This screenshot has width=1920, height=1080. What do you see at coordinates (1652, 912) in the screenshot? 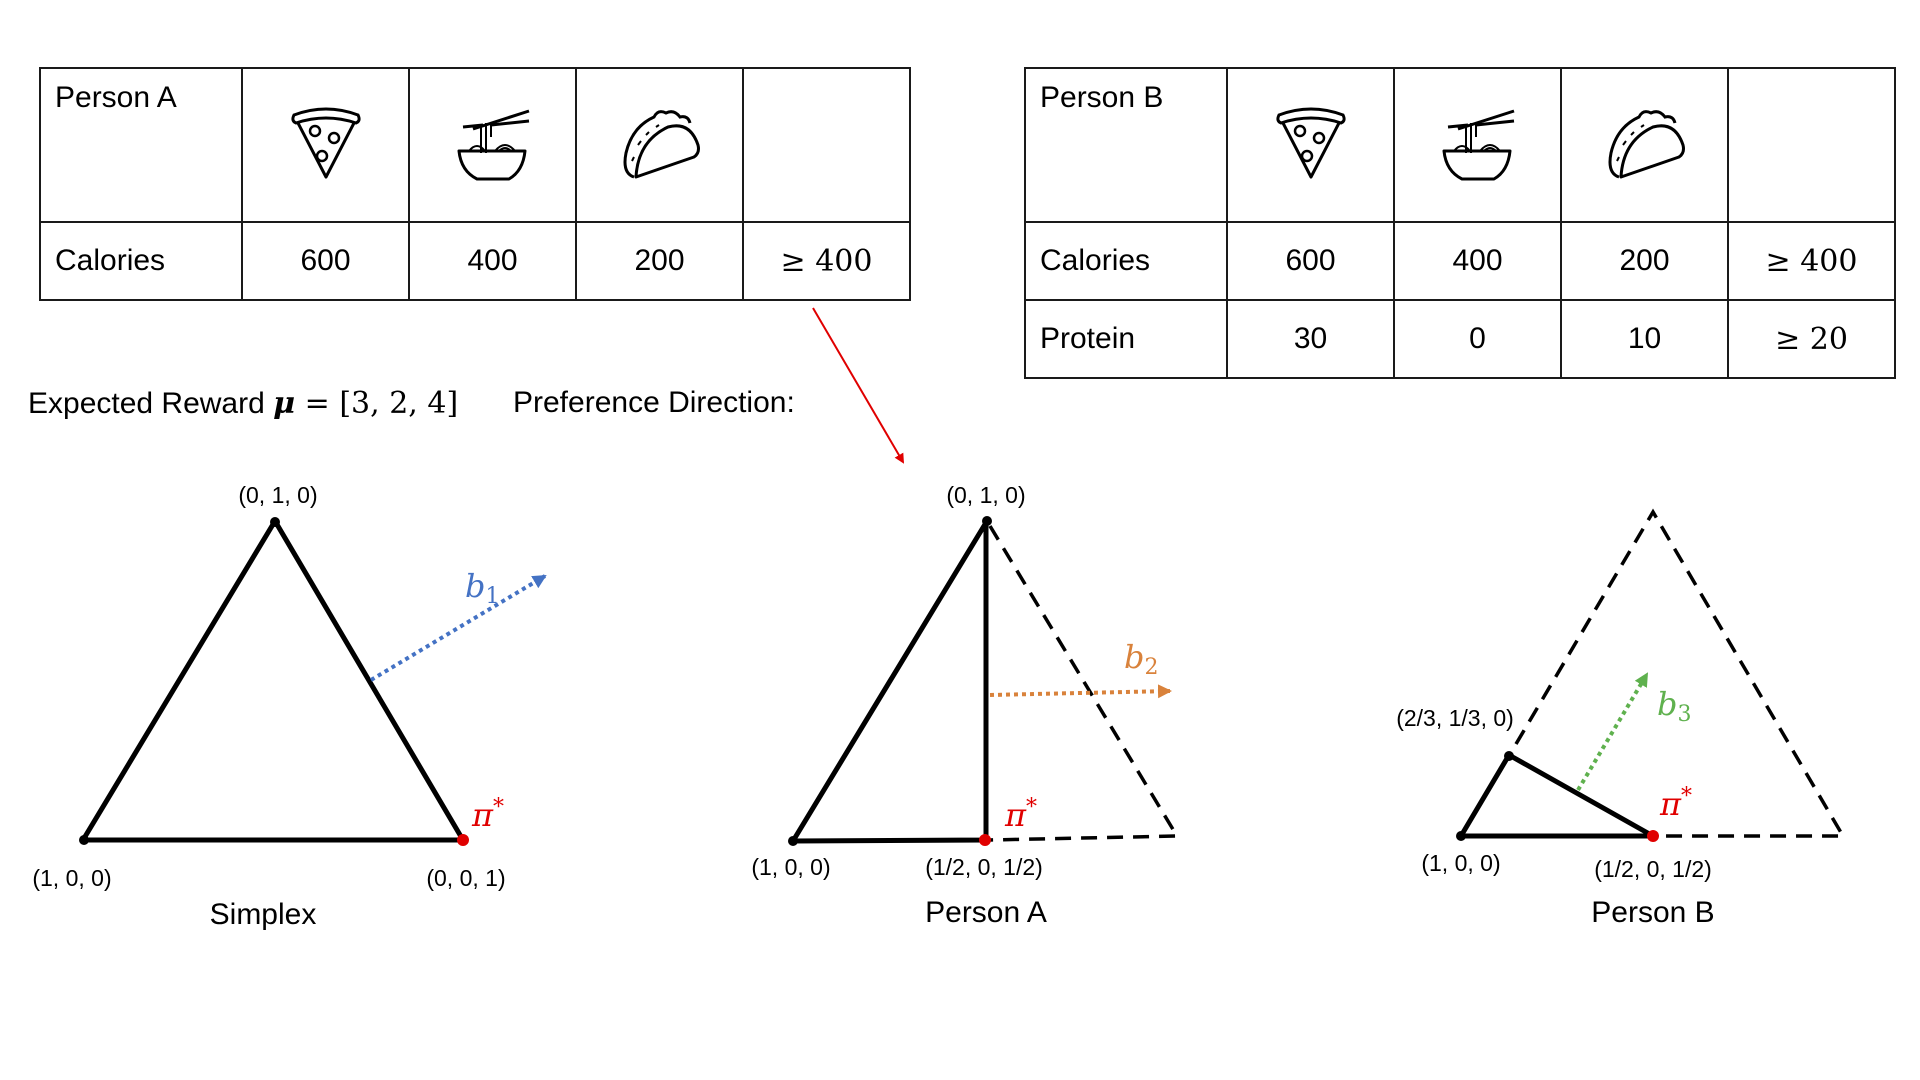
I see `panel-title: Person B` at bounding box center [1652, 912].